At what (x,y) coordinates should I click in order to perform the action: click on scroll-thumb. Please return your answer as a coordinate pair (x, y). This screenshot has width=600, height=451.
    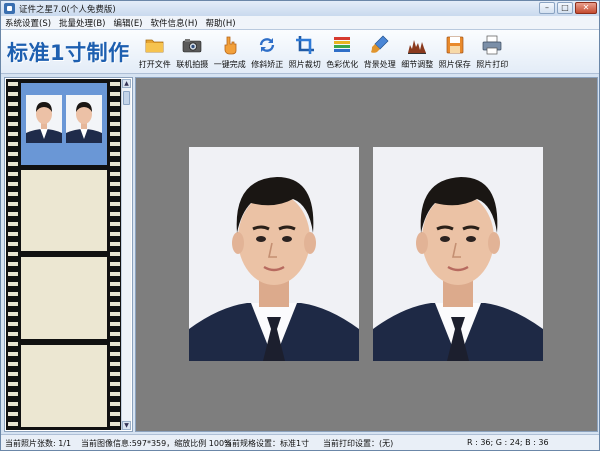
    Looking at the image, I should click on (126, 98).